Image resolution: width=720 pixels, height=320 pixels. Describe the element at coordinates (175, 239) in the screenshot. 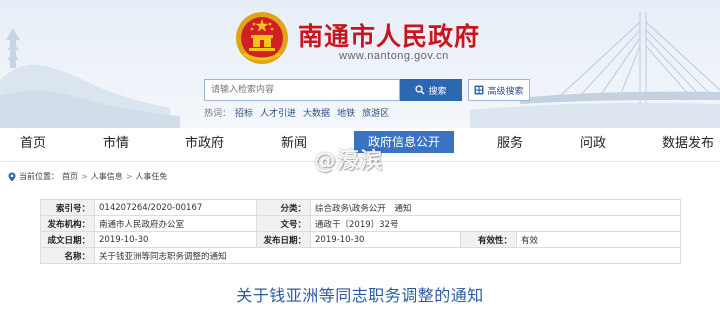

I see `created-date-value: 2019-10-30` at that location.